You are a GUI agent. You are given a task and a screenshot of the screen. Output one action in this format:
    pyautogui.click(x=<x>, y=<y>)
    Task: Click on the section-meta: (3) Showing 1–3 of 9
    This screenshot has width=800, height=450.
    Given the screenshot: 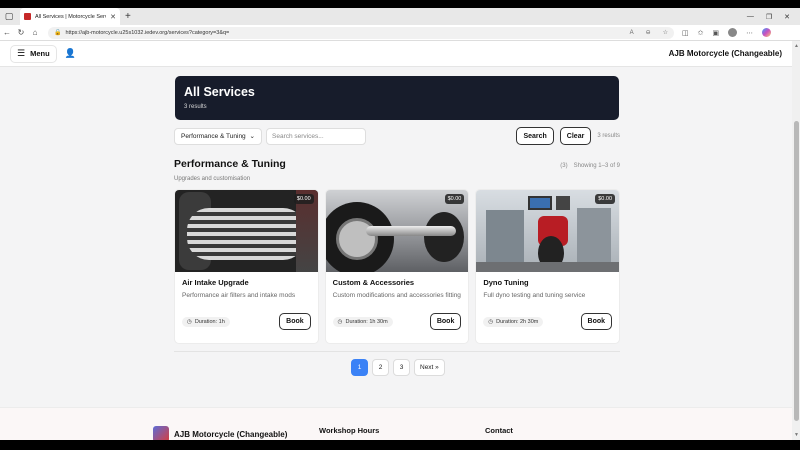 What is the action you would take?
    pyautogui.click(x=590, y=166)
    